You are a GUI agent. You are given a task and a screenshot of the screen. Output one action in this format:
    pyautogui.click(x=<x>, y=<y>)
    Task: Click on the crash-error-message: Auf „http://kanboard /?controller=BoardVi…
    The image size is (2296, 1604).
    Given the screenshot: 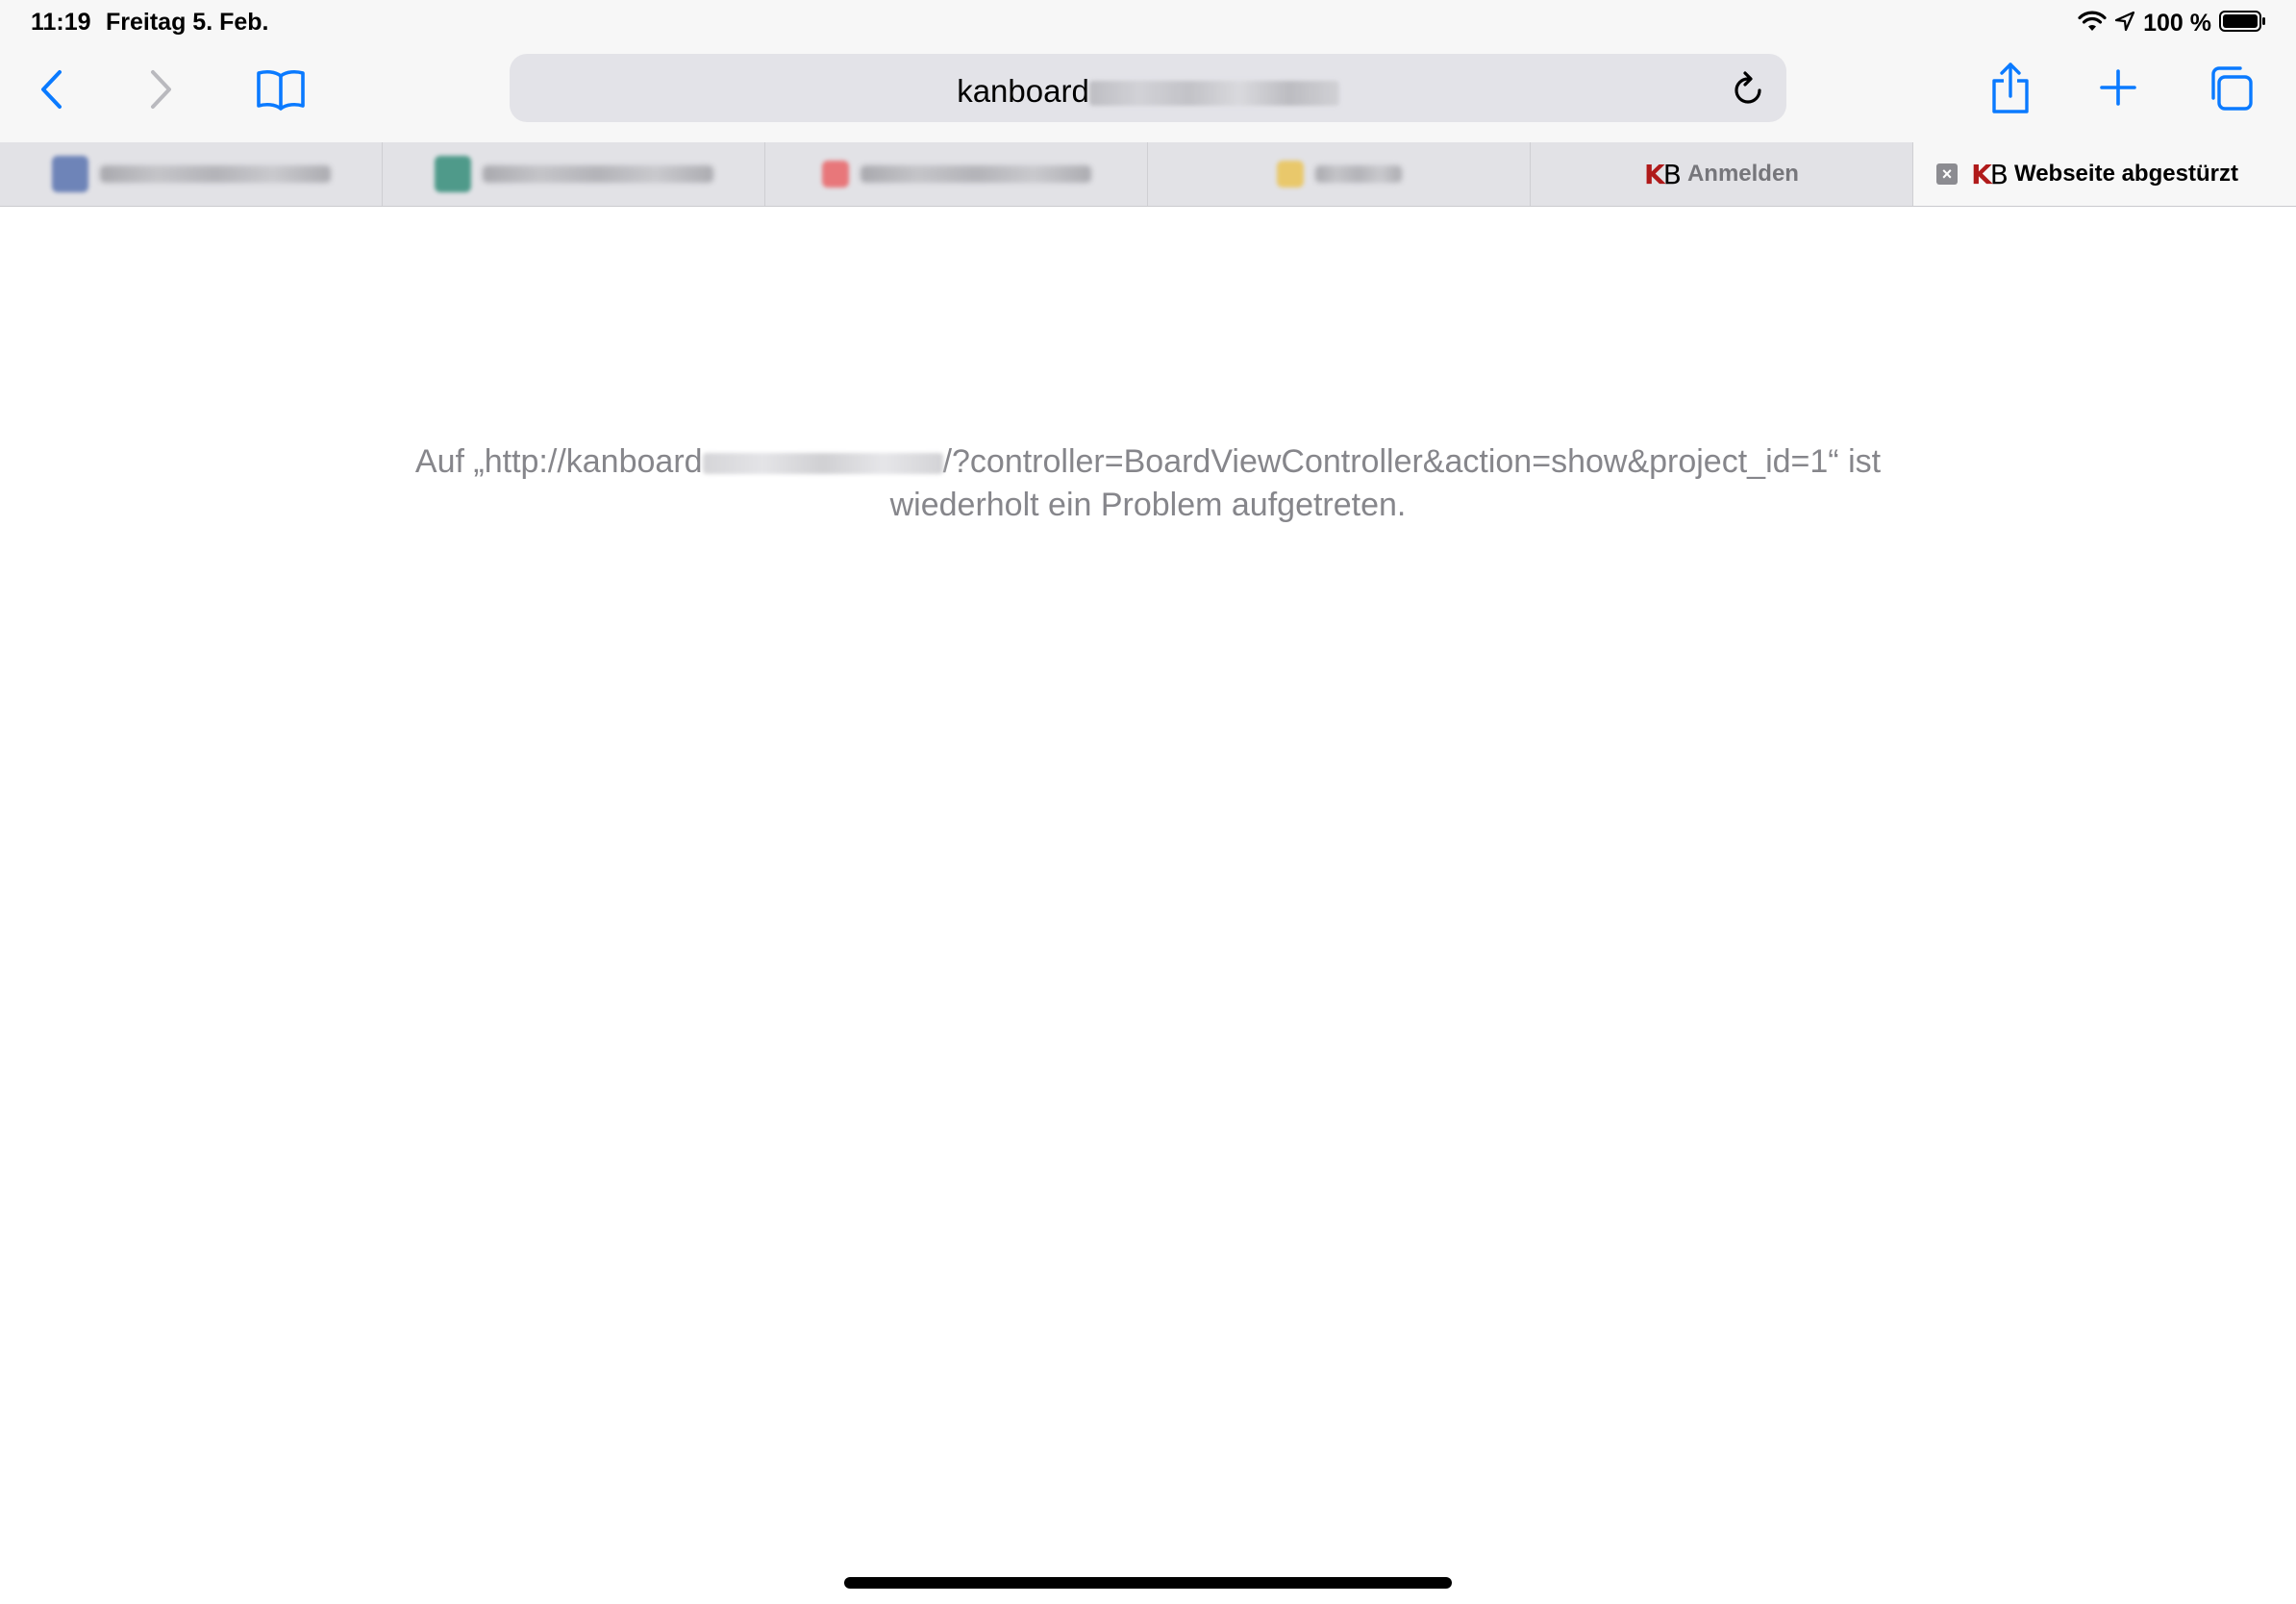 What is the action you would take?
    pyautogui.click(x=1148, y=483)
    